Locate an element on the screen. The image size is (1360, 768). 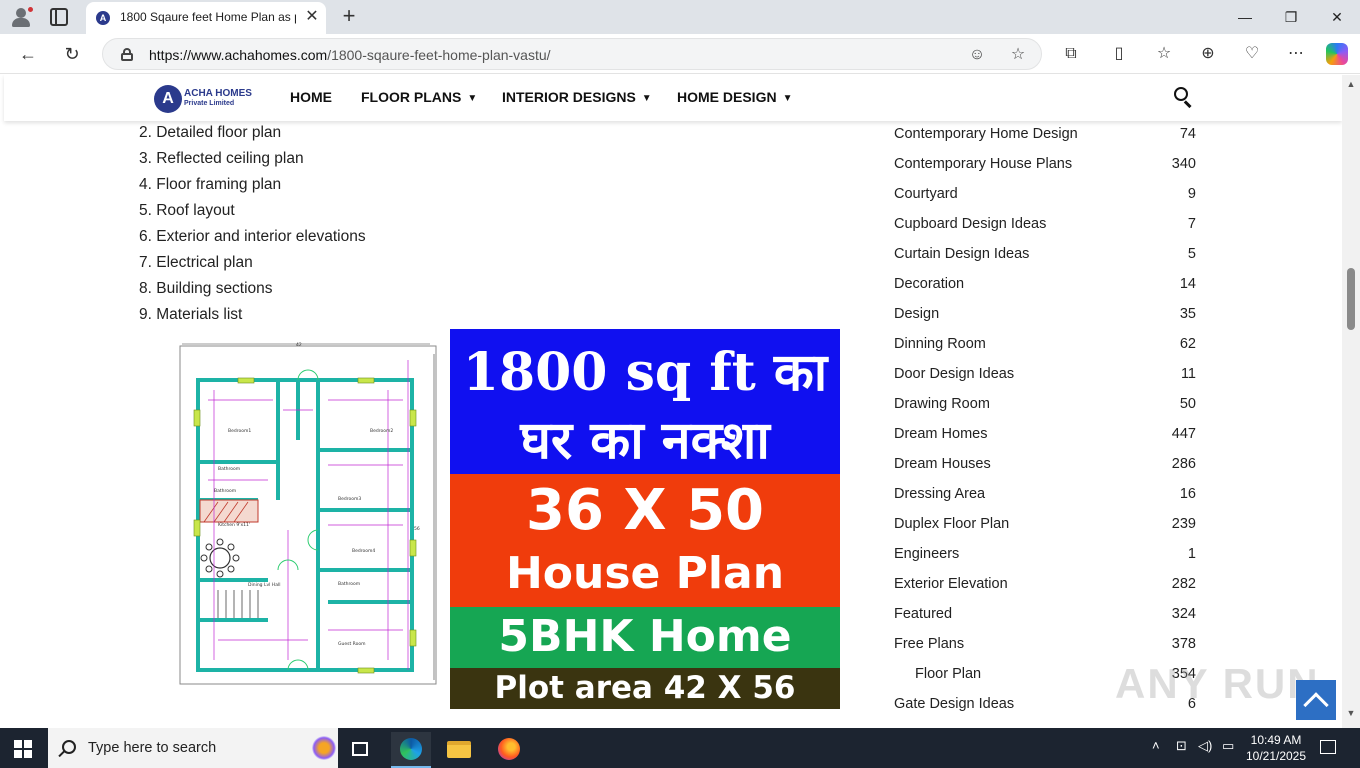
tab-title: 1800 Sqaure feet Home Plan as per Vastu is located at coordinates (208, 17).